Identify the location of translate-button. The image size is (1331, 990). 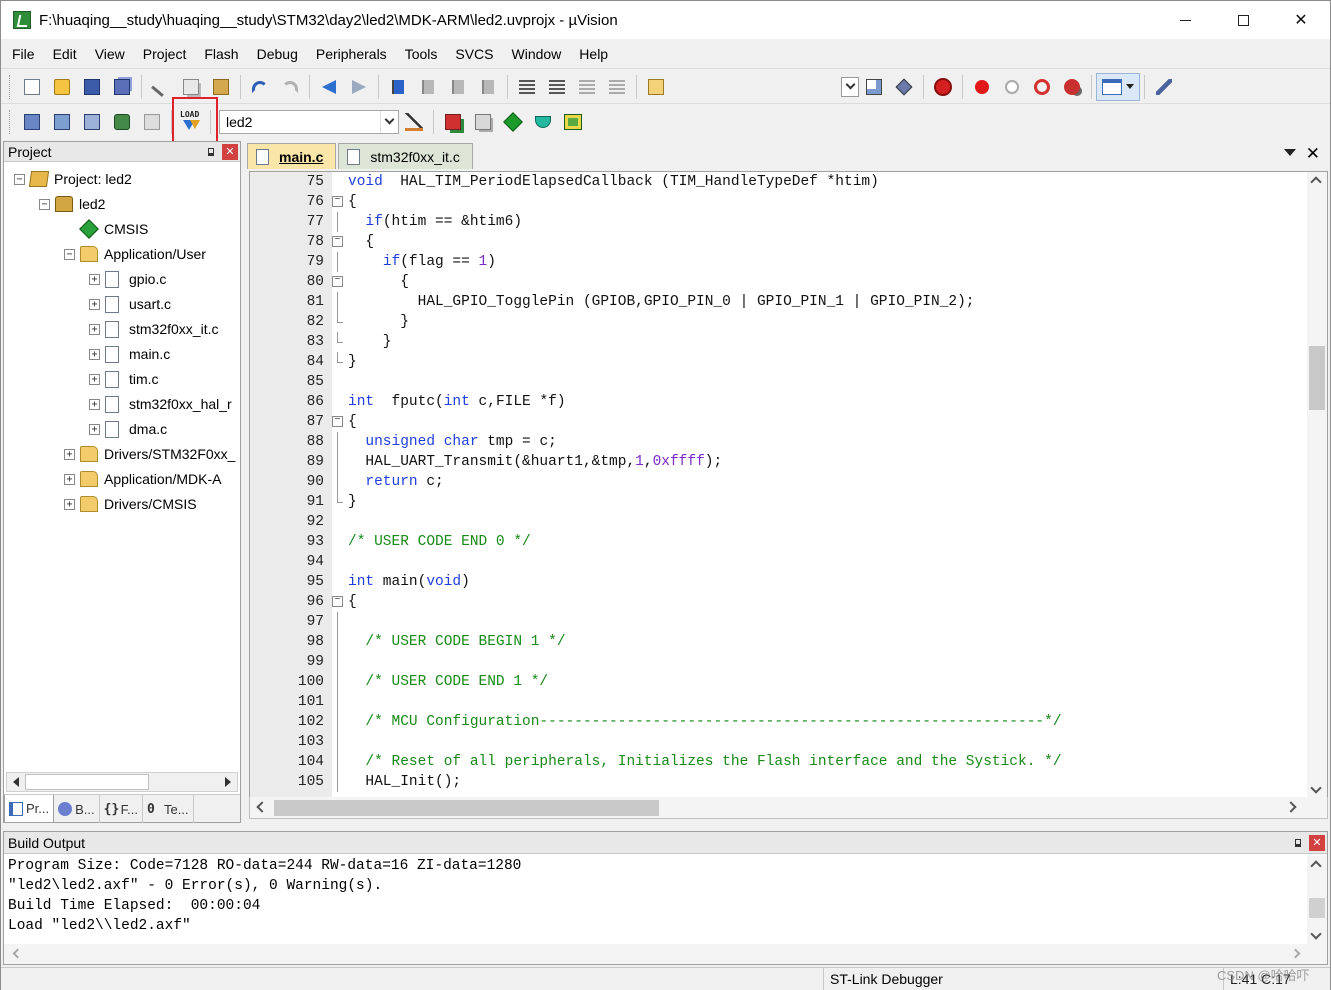
(32, 122).